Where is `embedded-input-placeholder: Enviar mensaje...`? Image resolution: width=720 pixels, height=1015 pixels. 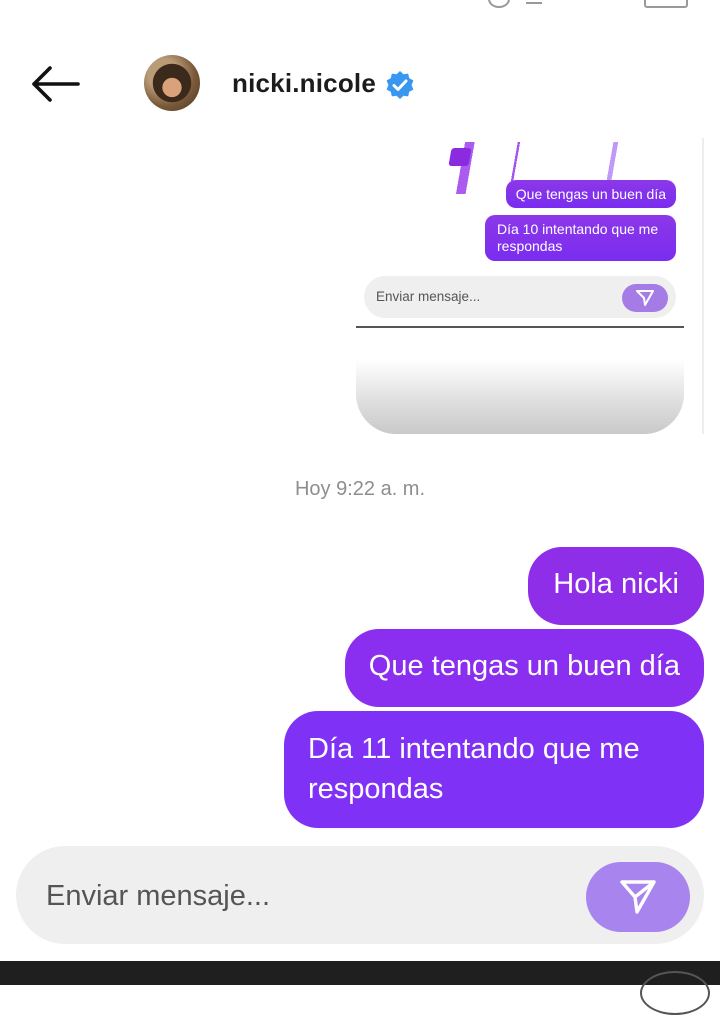 embedded-input-placeholder: Enviar mensaje... is located at coordinates (428, 296).